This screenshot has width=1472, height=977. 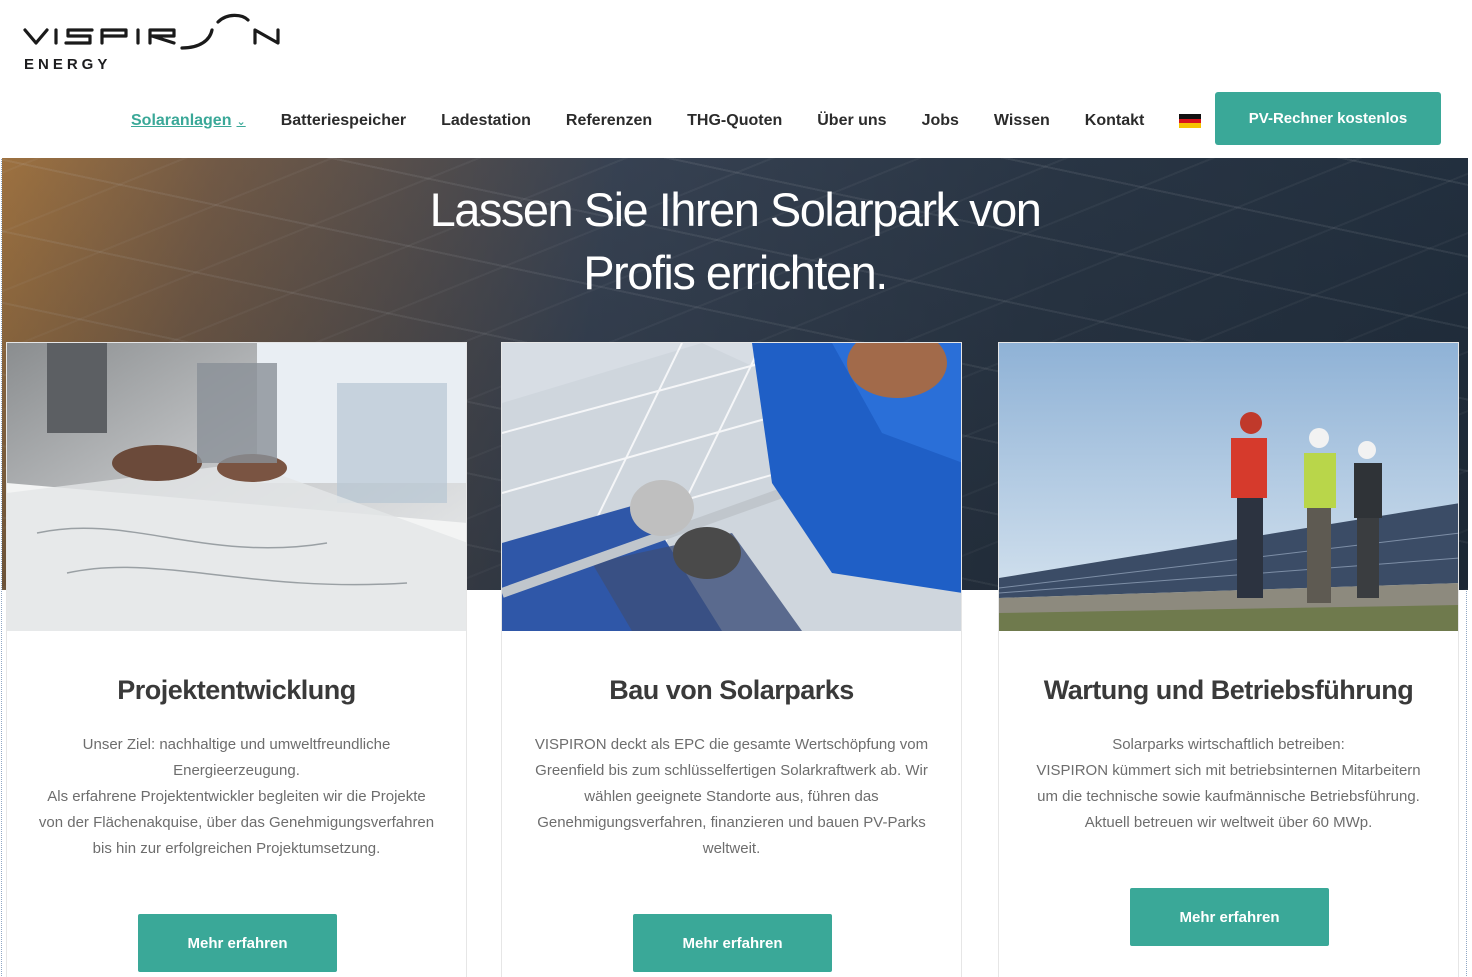 I want to click on card-image-installation, so click(x=731, y=487).